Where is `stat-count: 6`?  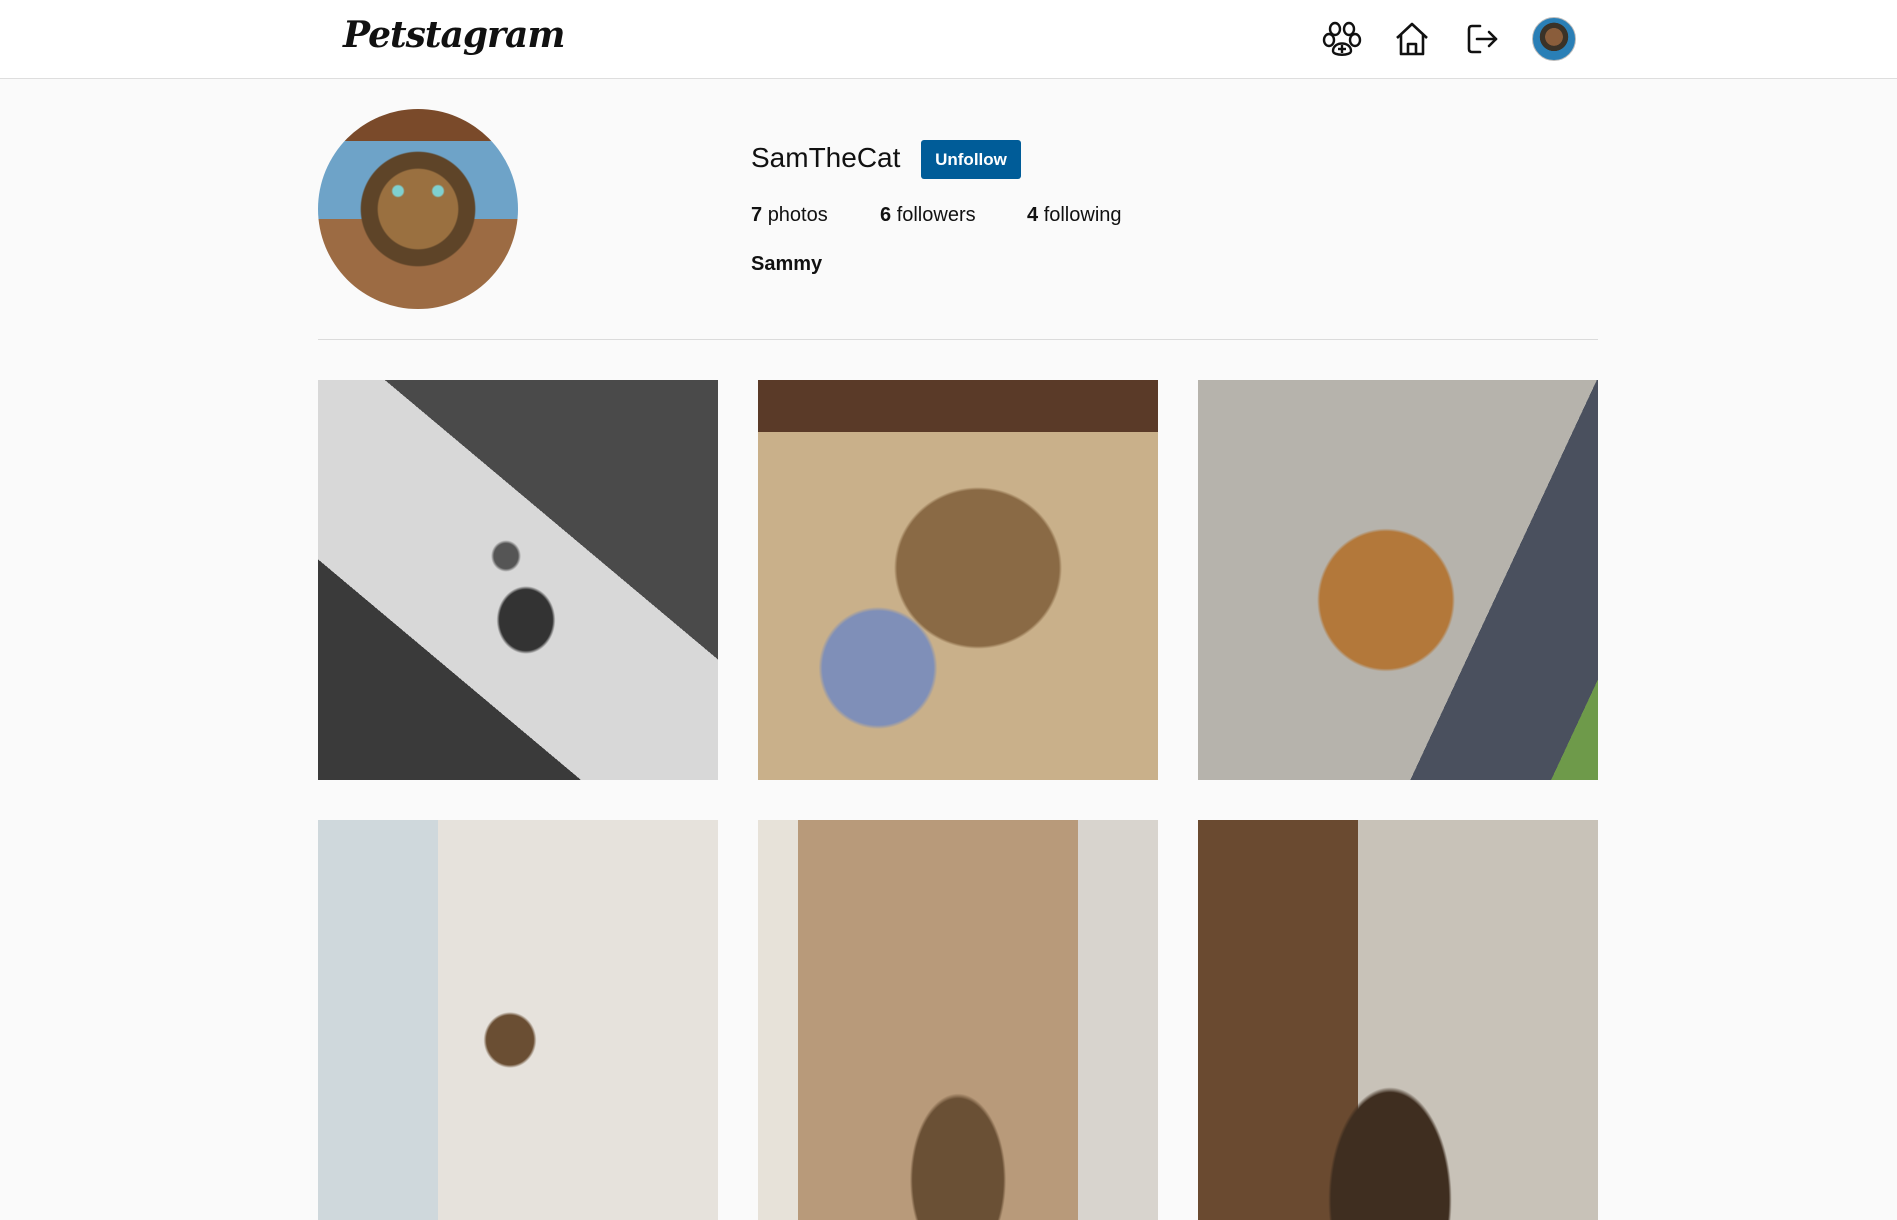
stat-count: 6 is located at coordinates (886, 215).